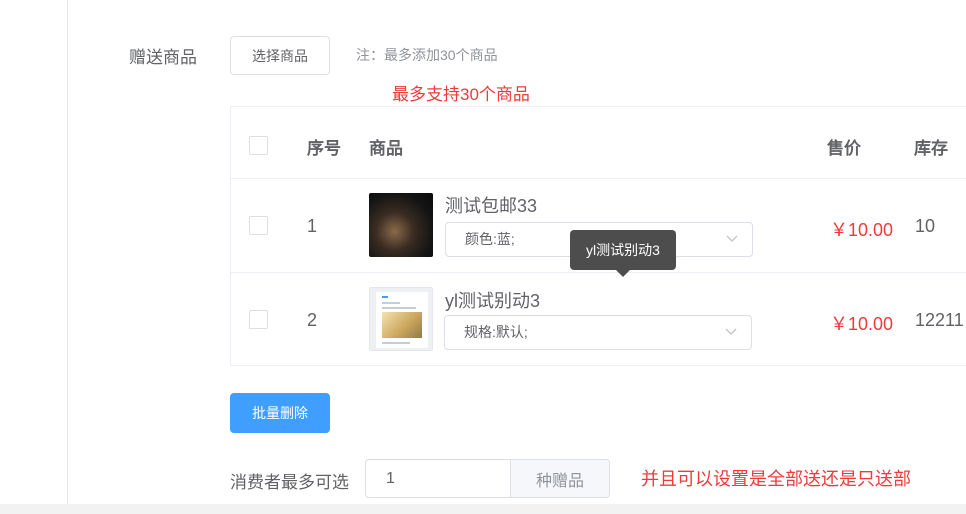 This screenshot has width=966, height=514. What do you see at coordinates (598, 332) in the screenshot?
I see `sku-select: 规格:默认;` at bounding box center [598, 332].